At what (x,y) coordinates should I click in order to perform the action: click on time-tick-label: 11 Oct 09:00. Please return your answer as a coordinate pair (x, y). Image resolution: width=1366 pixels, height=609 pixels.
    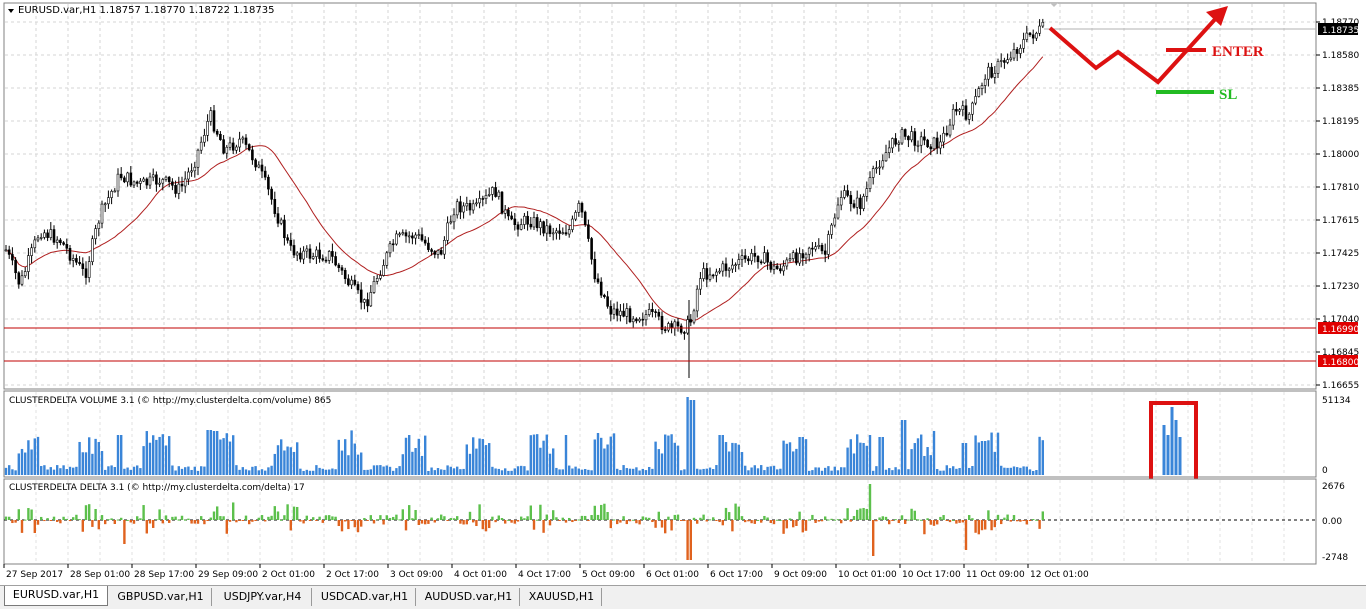
    Looking at the image, I should click on (995, 575).